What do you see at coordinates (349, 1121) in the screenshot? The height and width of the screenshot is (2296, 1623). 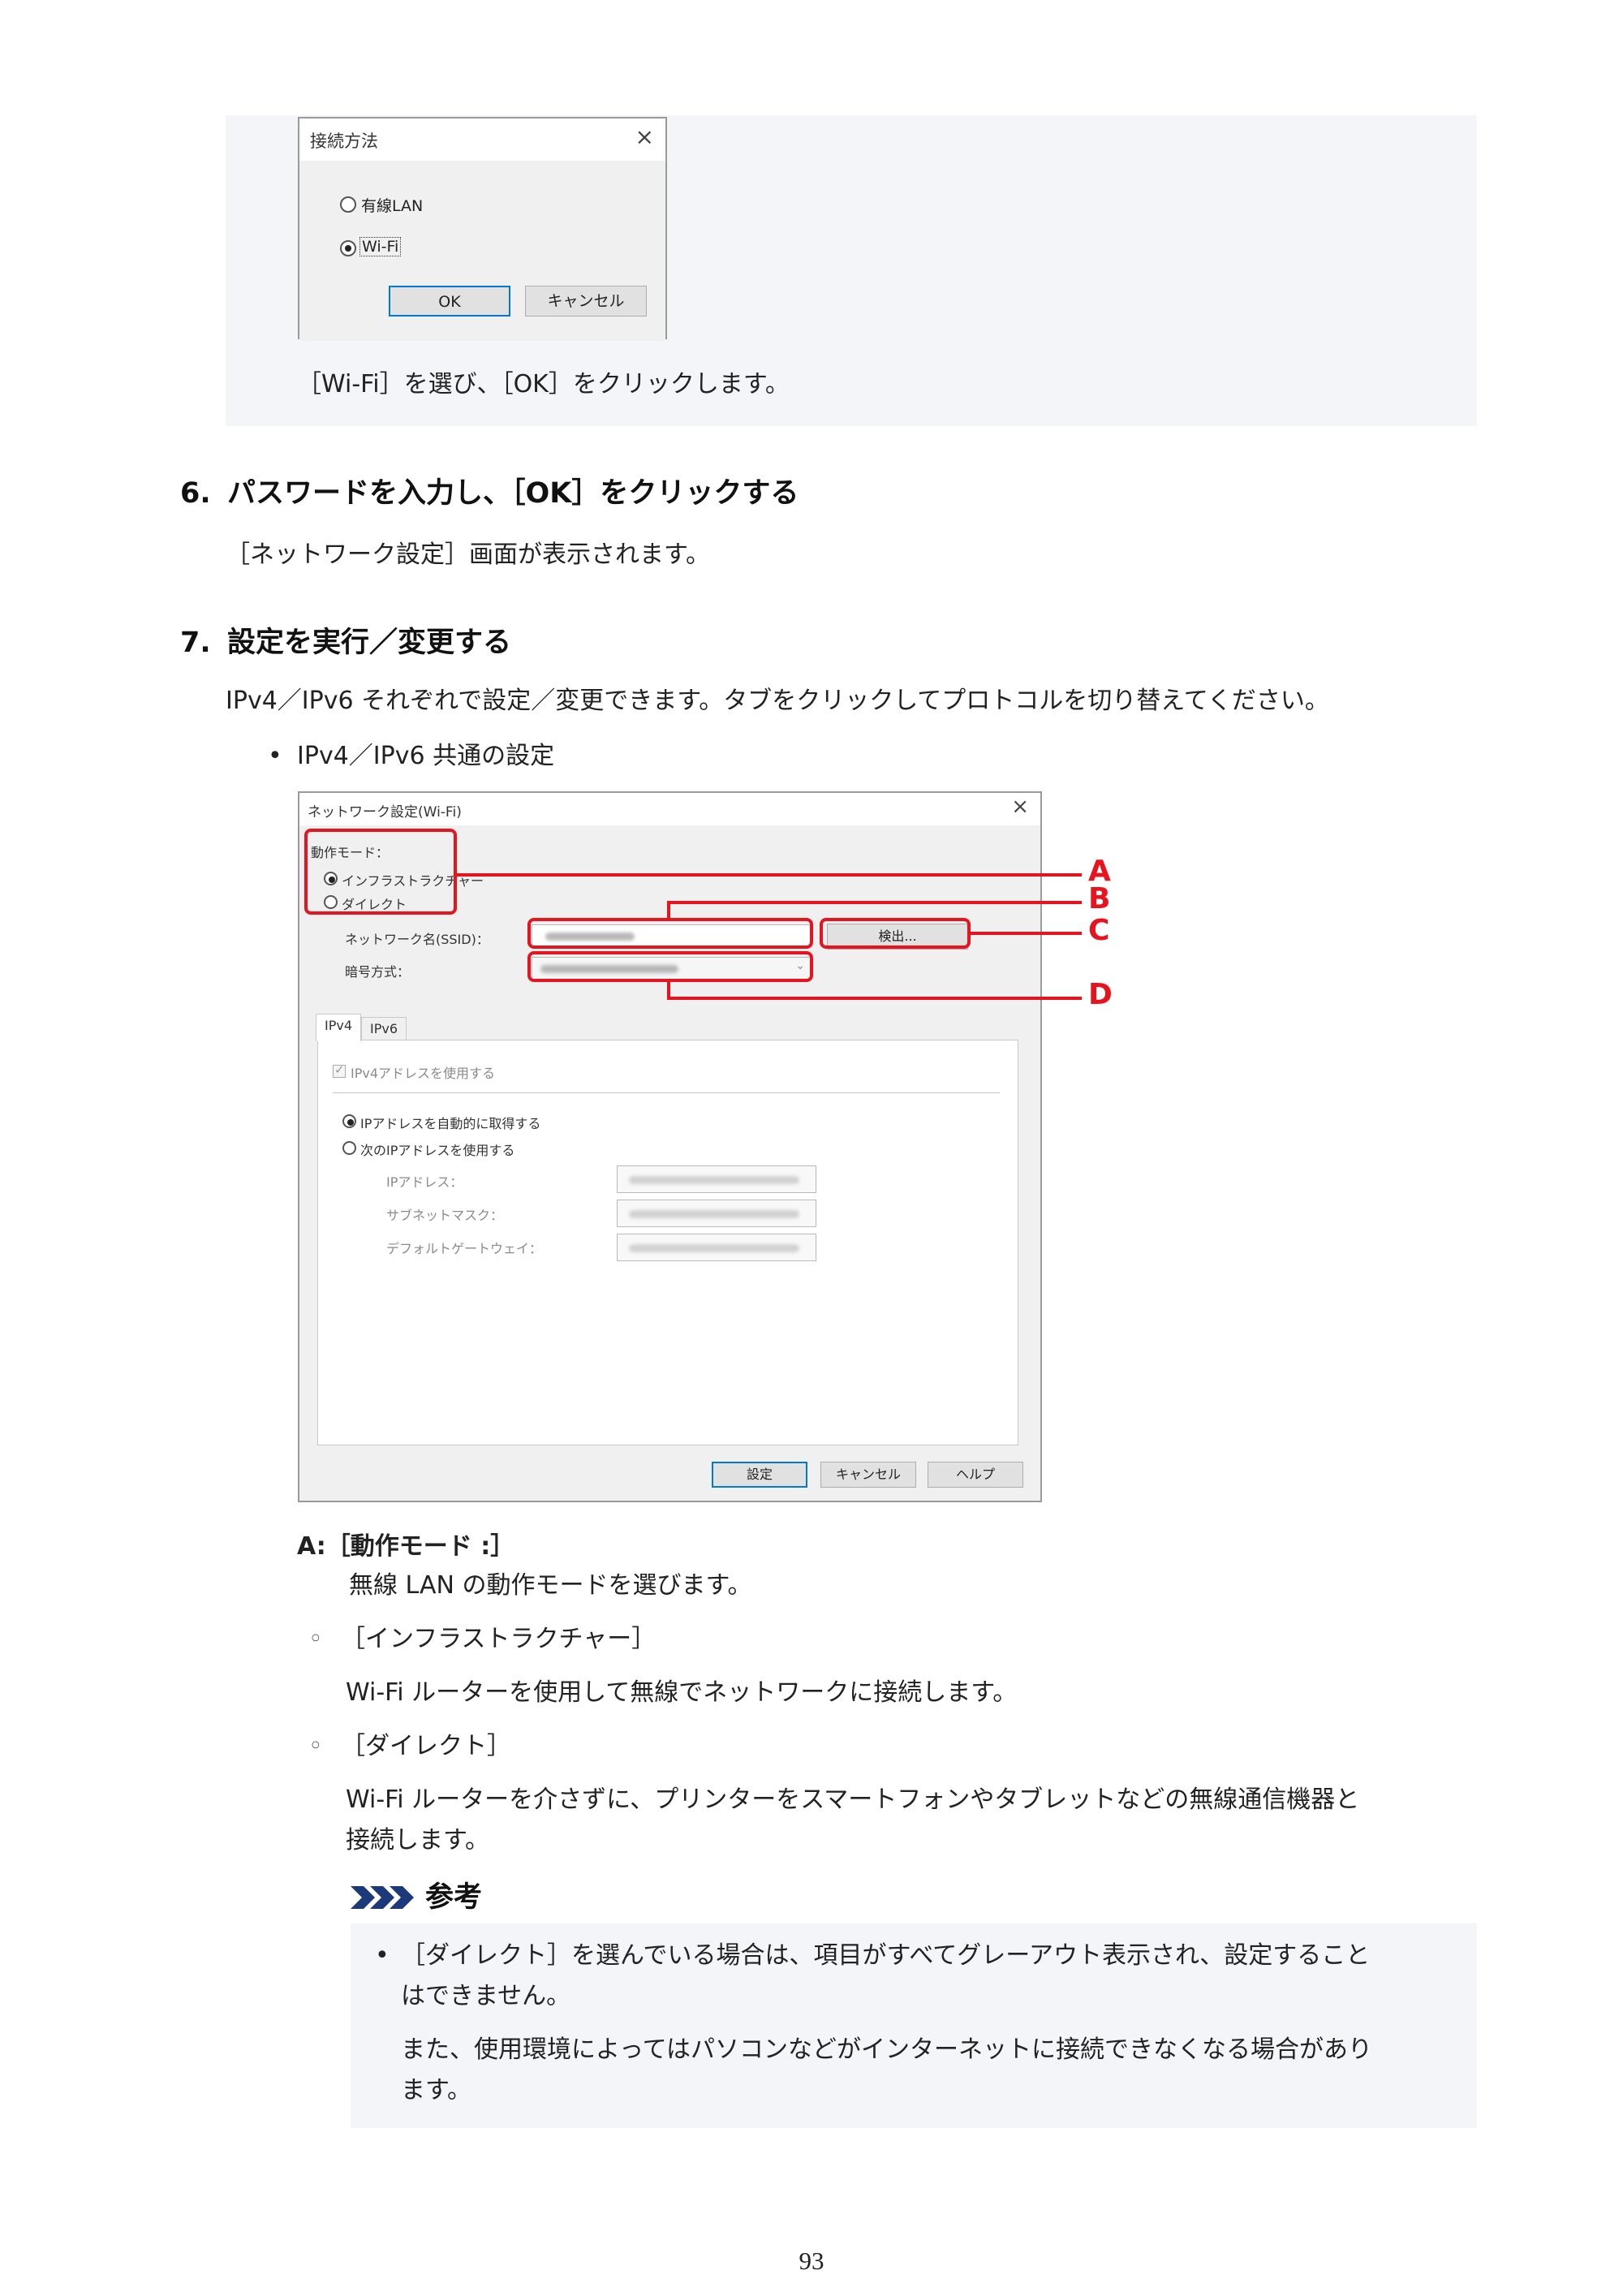 I see `auto-ip-radio` at bounding box center [349, 1121].